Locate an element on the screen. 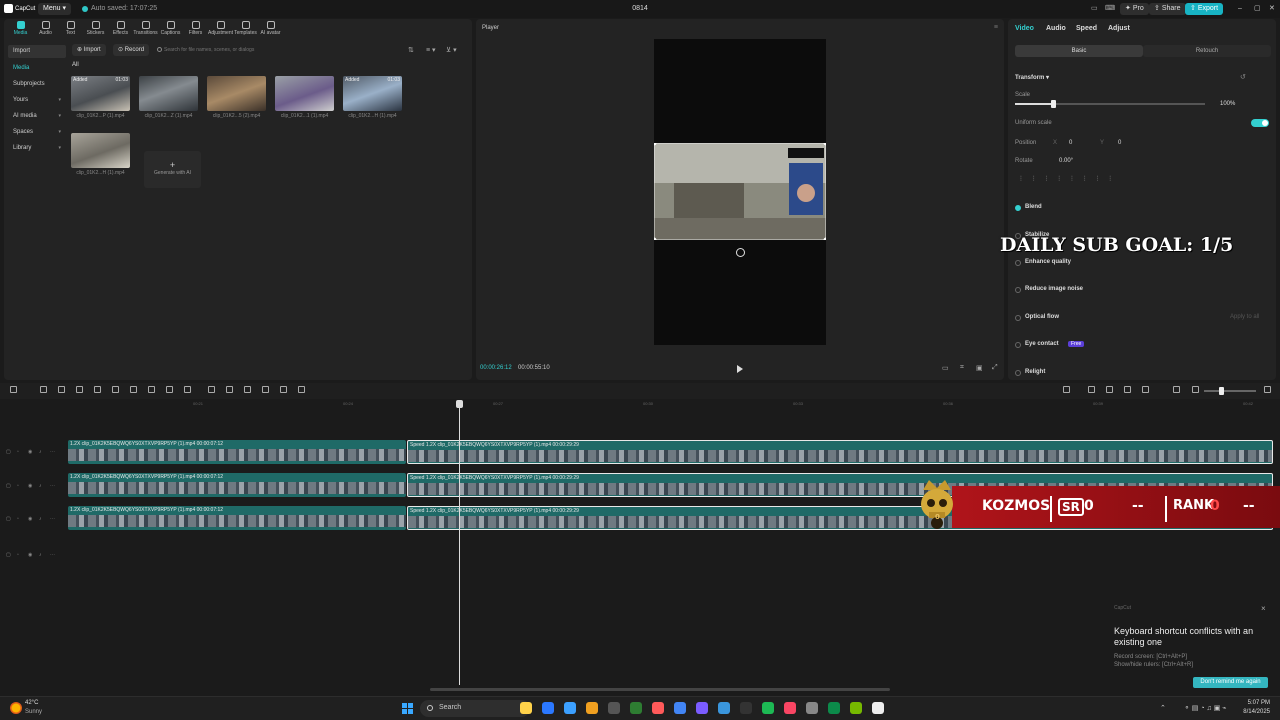 This screenshot has width=1280, height=720. scale-slider-handle is located at coordinates (1053, 104).